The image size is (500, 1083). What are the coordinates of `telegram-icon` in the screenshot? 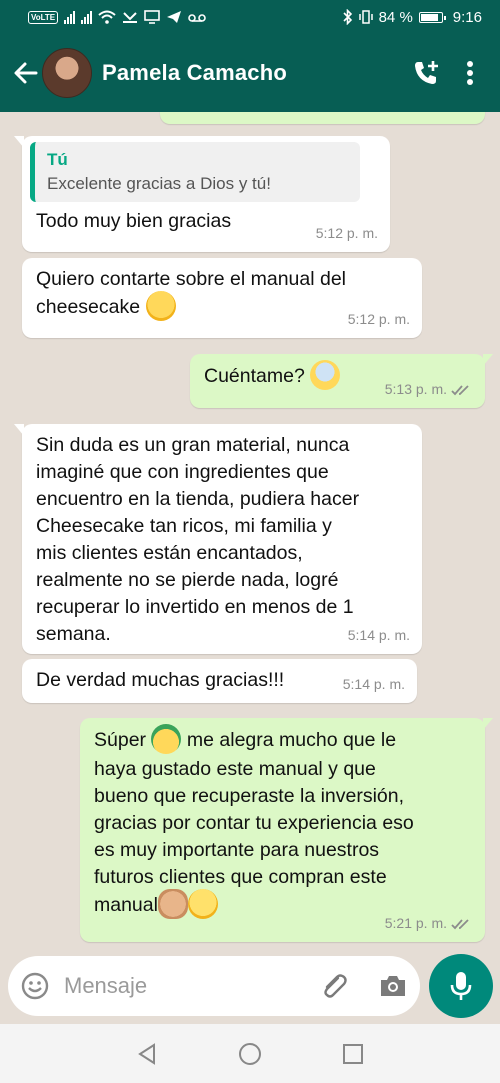 It's located at (174, 17).